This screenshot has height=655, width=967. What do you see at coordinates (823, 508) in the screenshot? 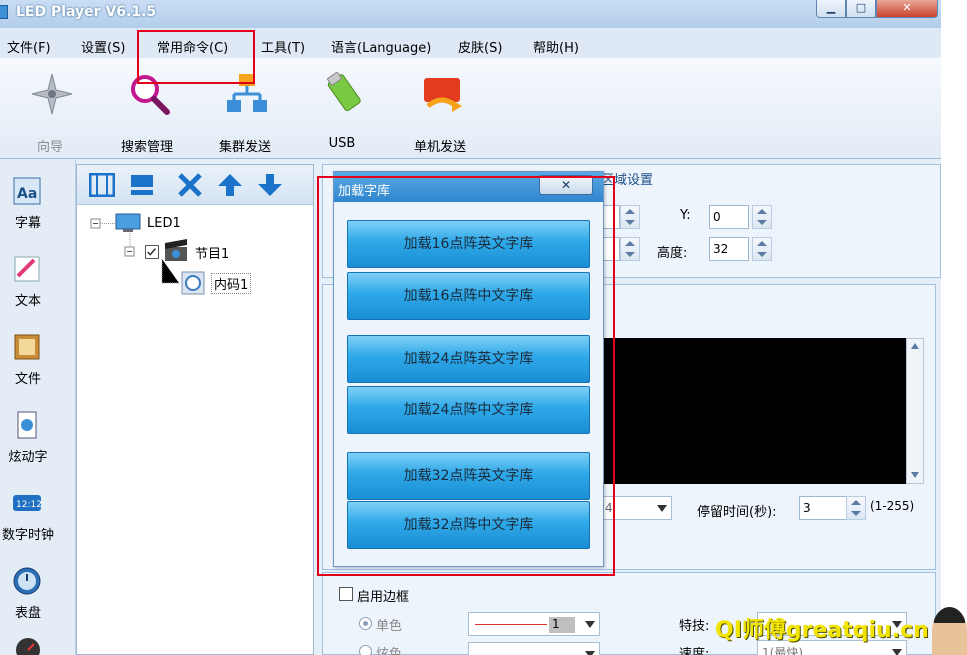
I see `stay-time-input: 3` at bounding box center [823, 508].